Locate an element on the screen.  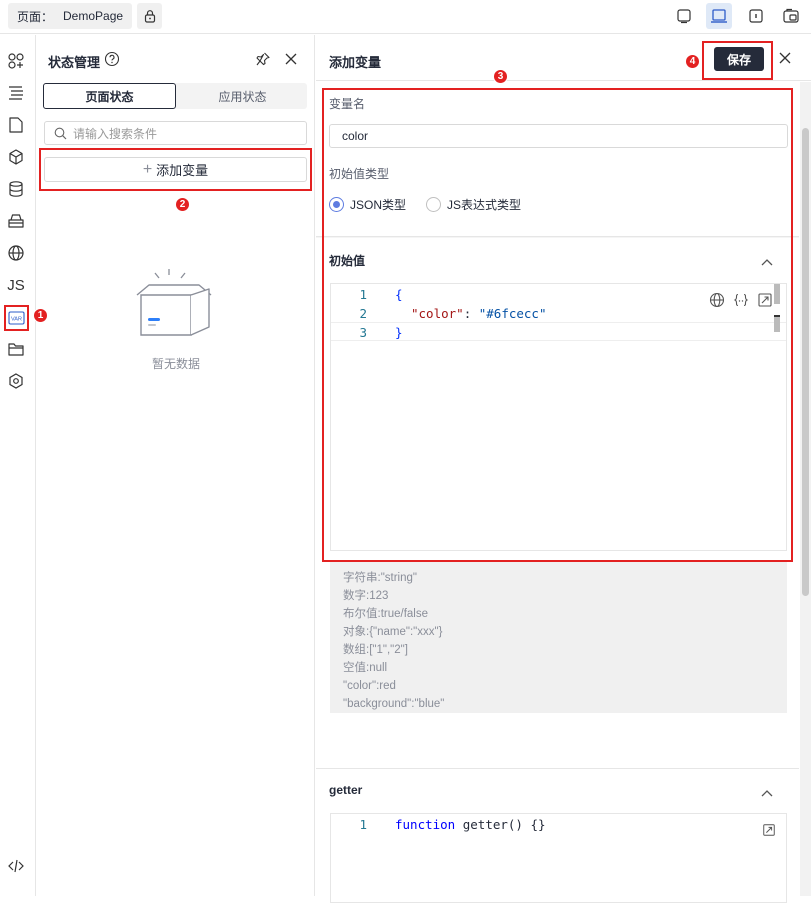
add-variable-button: + 添加变量 is located at coordinates (175, 169).